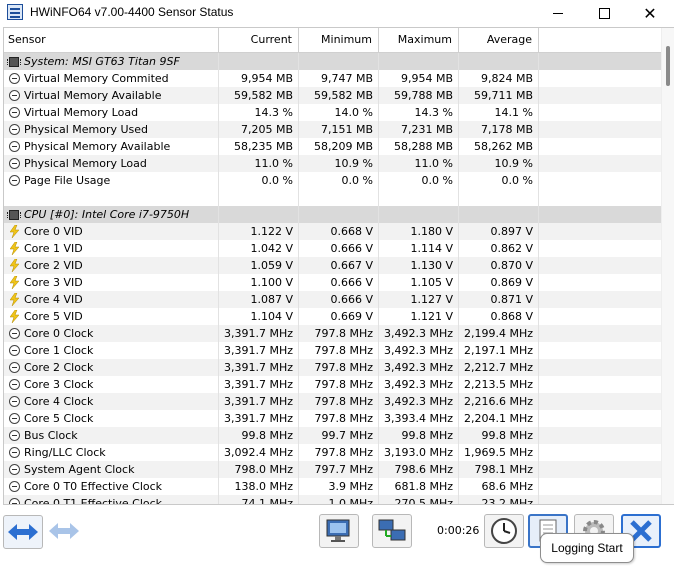 This screenshot has height=567, width=676. I want to click on network-button, so click(392, 531).